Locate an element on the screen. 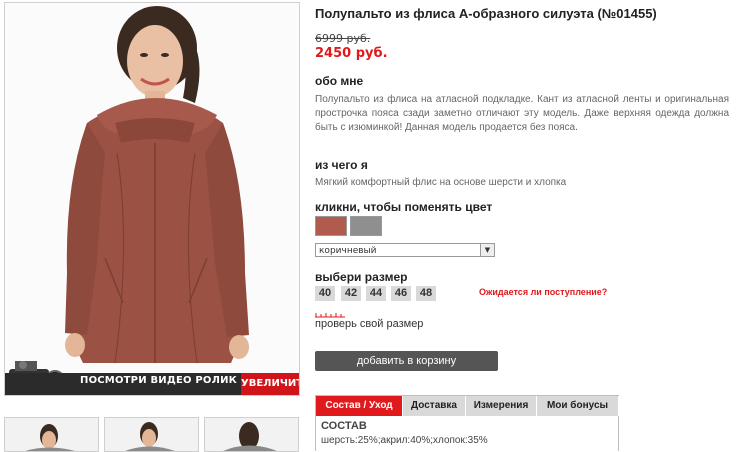  chevron-down-icon: ▼ is located at coordinates (487, 250).